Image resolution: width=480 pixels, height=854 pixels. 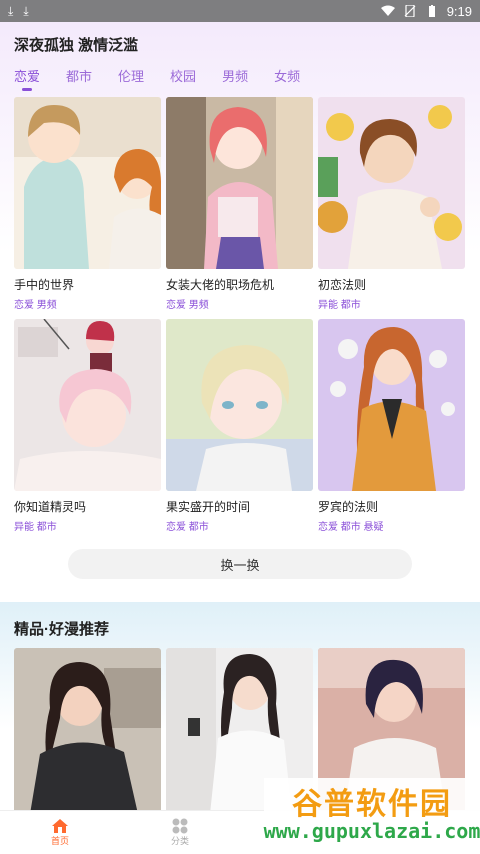 I want to click on recommended-cover, so click(x=87, y=731).